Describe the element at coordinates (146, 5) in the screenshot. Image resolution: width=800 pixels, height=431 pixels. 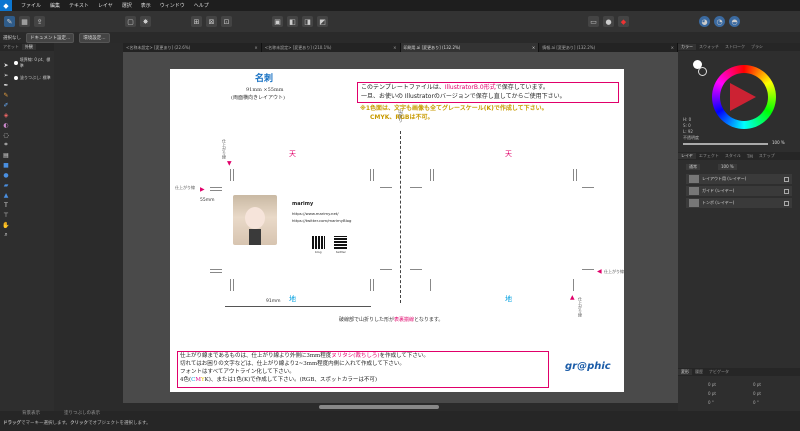
I see `menu-view: 表示` at that location.